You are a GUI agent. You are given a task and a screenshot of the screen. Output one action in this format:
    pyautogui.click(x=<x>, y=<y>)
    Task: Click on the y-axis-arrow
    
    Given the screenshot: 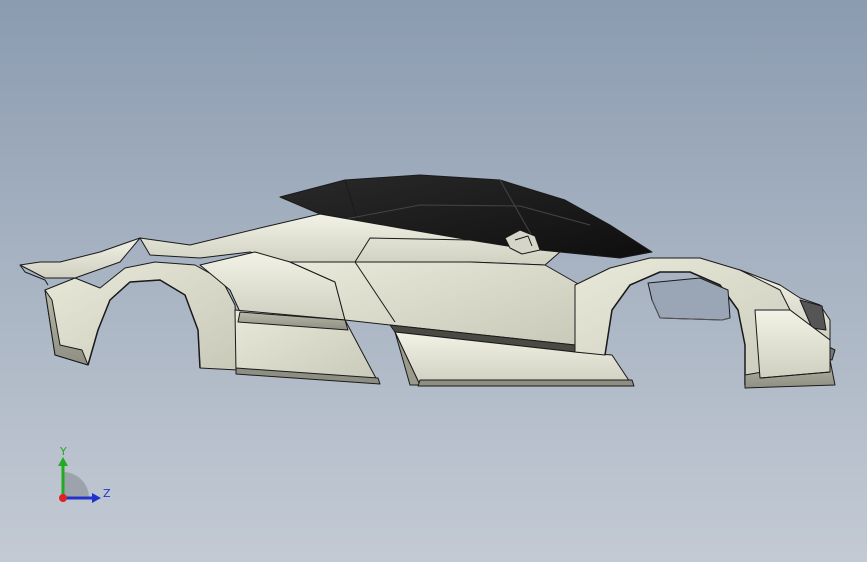 What is the action you would take?
    pyautogui.click(x=63, y=461)
    